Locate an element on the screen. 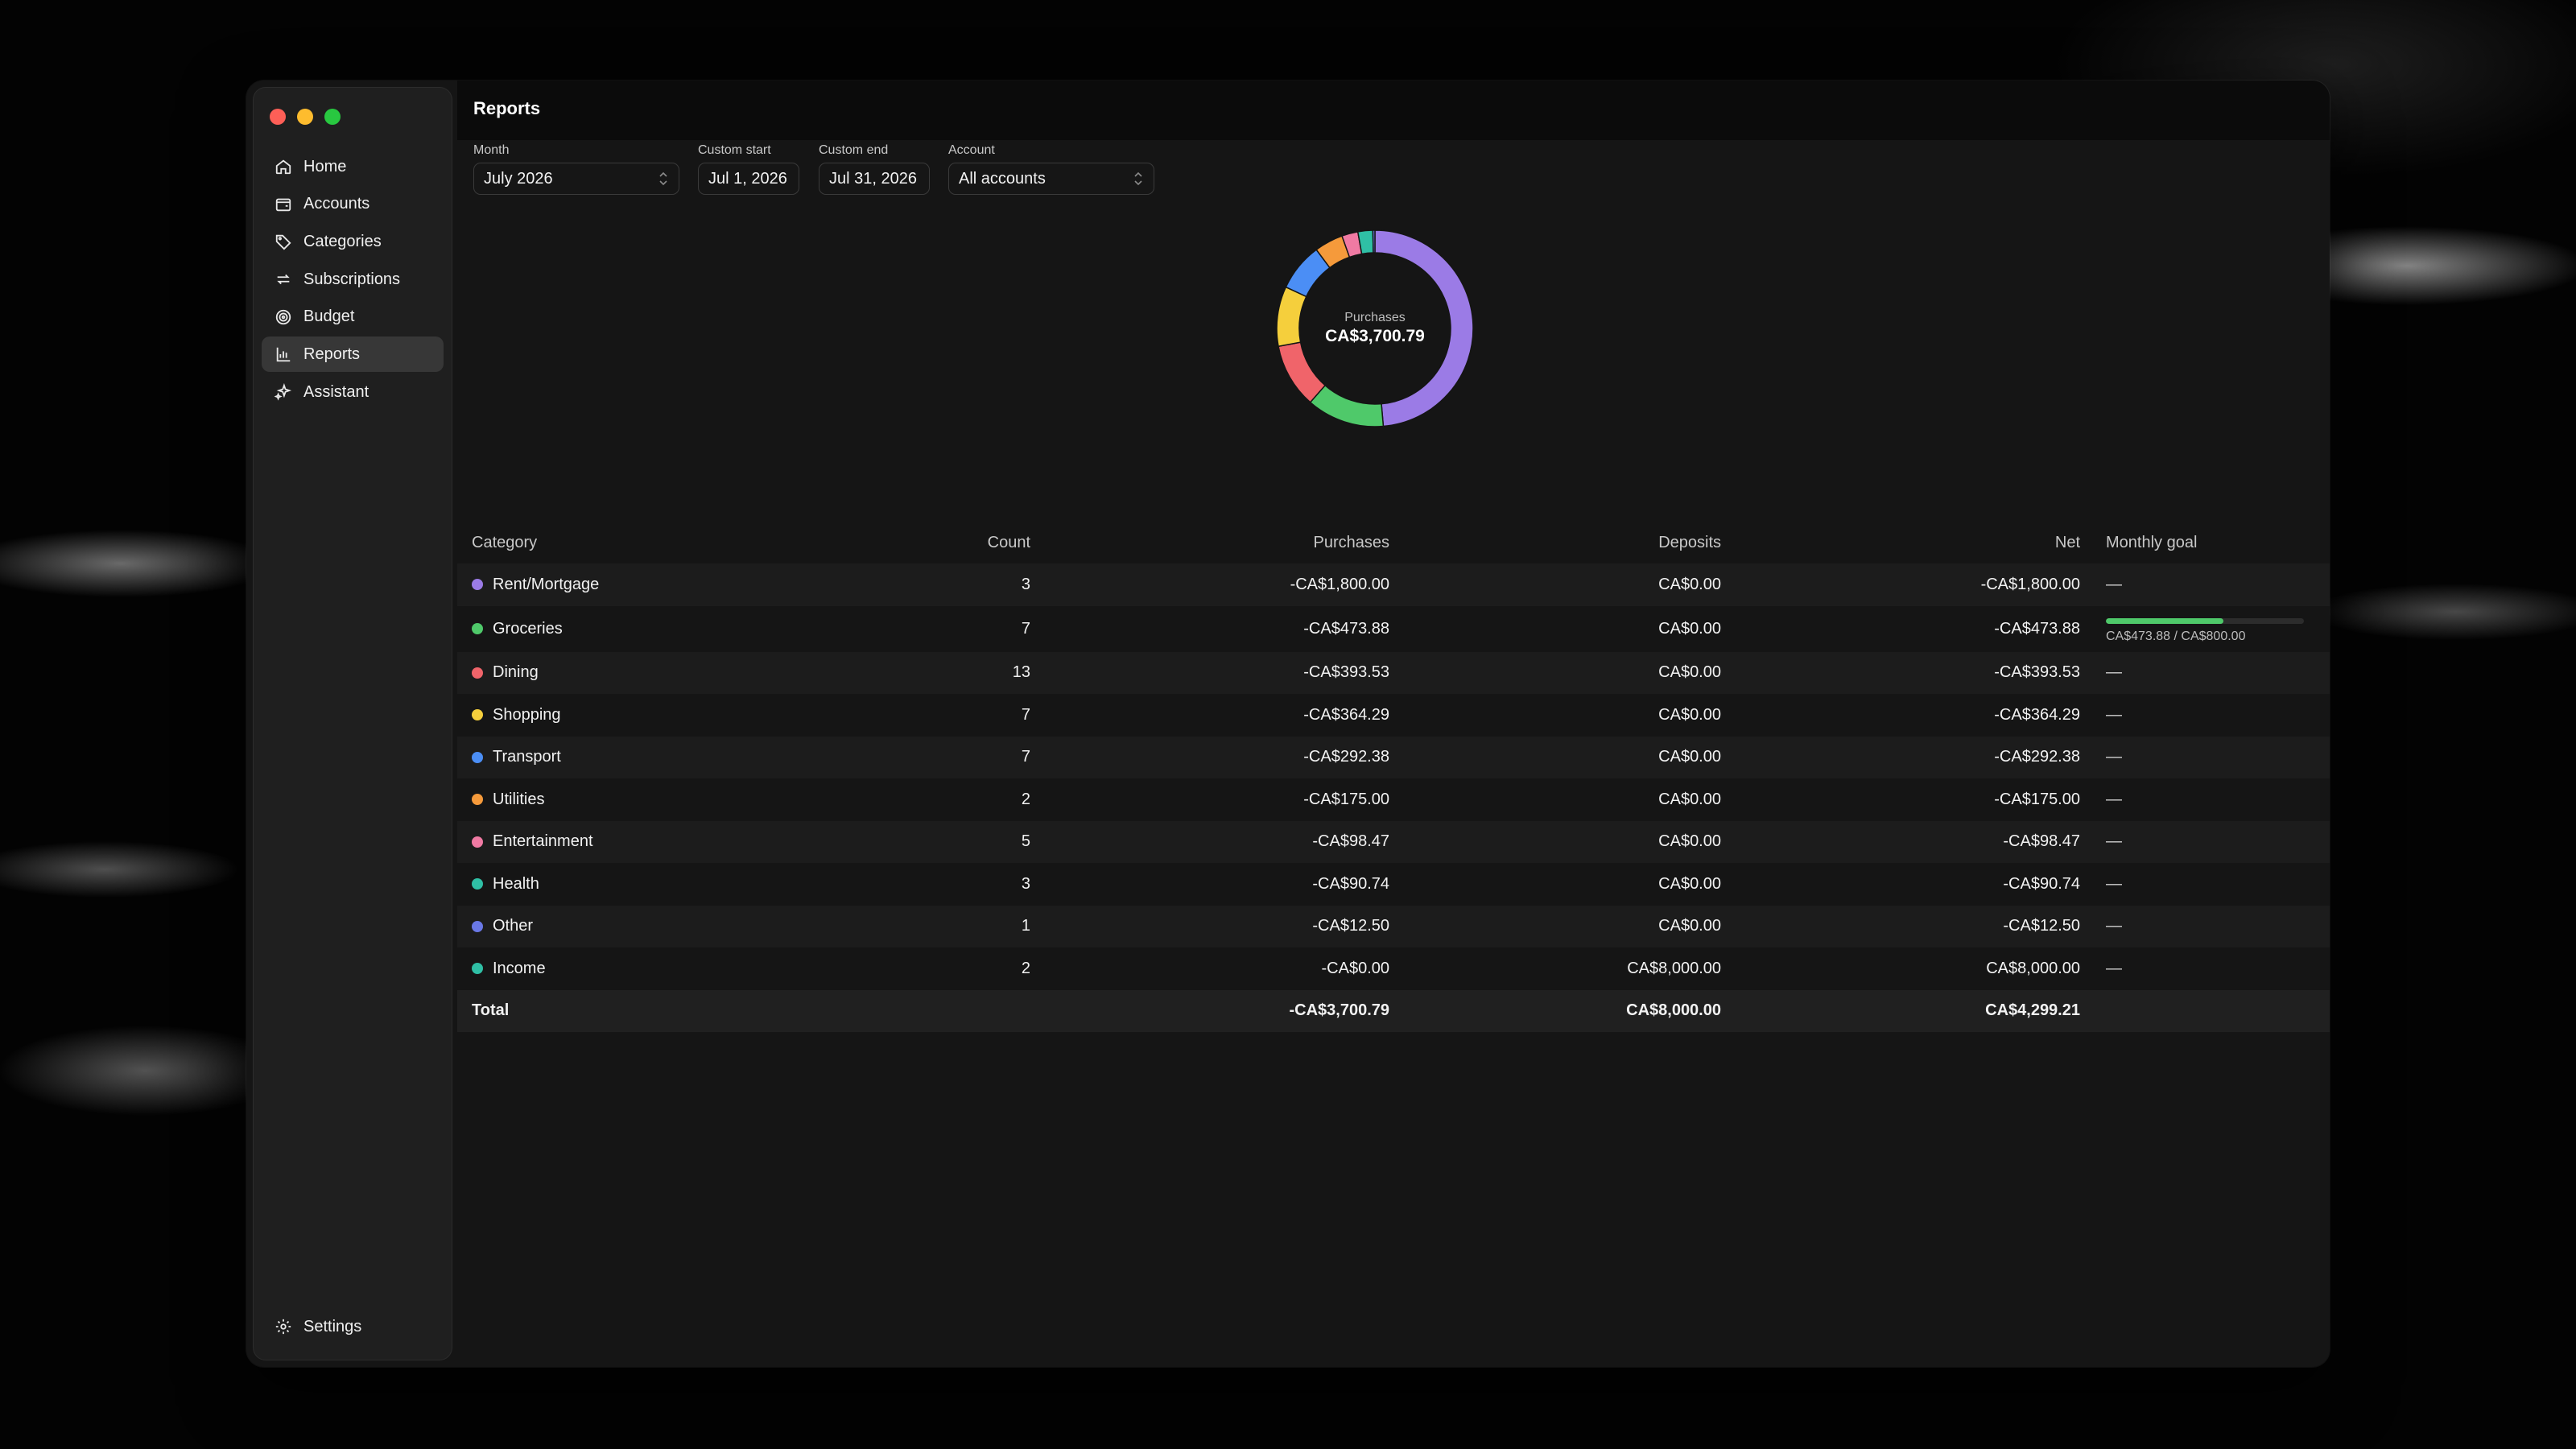 The height and width of the screenshot is (1449, 2576). custom-end-label: Custom end is located at coordinates (854, 150).